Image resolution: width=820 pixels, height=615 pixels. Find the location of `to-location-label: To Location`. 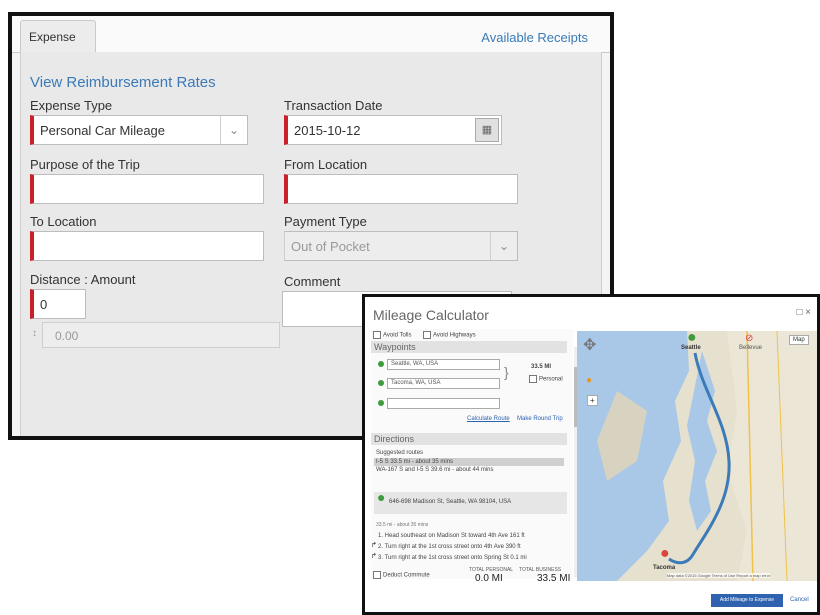

to-location-label: To Location is located at coordinates (63, 221).